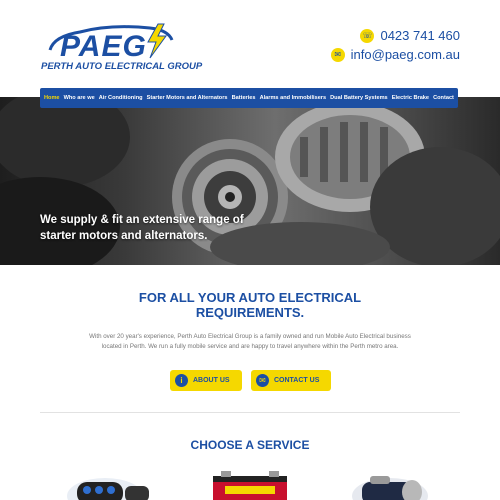 Image resolution: width=500 pixels, height=500 pixels. I want to click on battery-image, so click(250, 485).